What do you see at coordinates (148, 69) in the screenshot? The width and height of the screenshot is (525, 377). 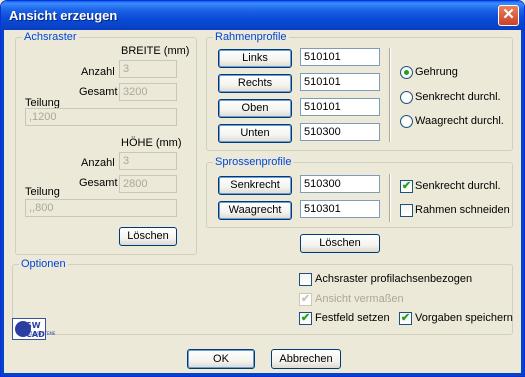 I see `breite-anzahl-field: 3` at bounding box center [148, 69].